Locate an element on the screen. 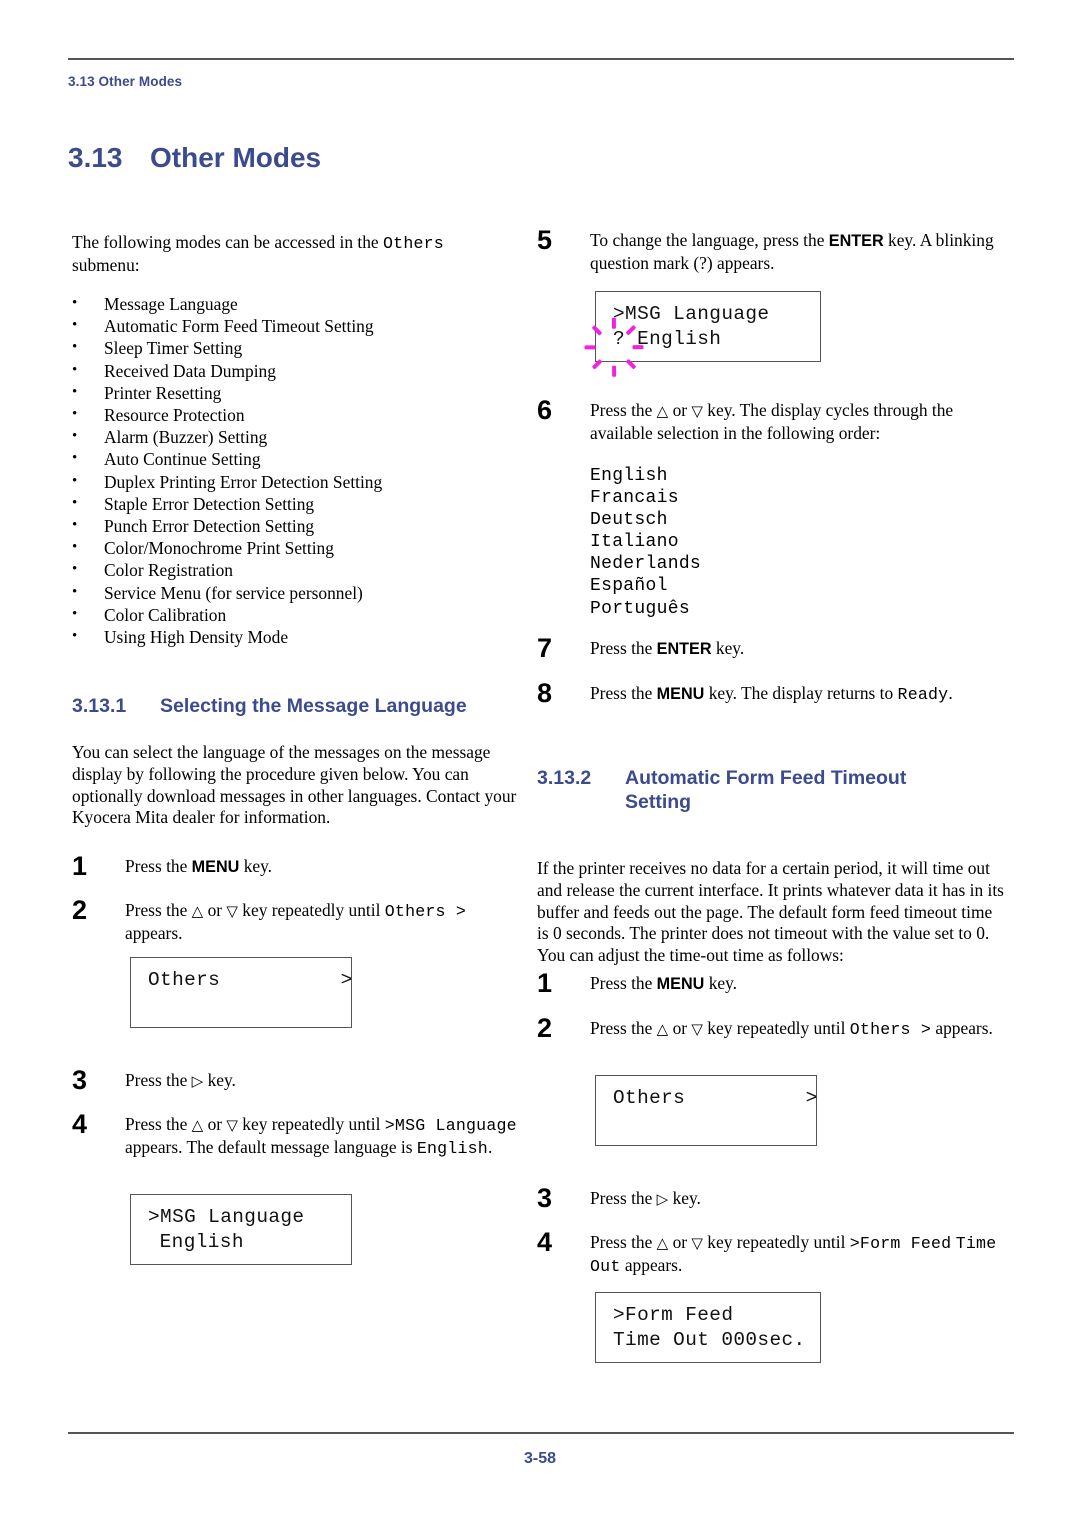 Image resolution: width=1080 pixels, height=1528 pixels. list-item: Punch Error Detection Setting is located at coordinates (297, 525).